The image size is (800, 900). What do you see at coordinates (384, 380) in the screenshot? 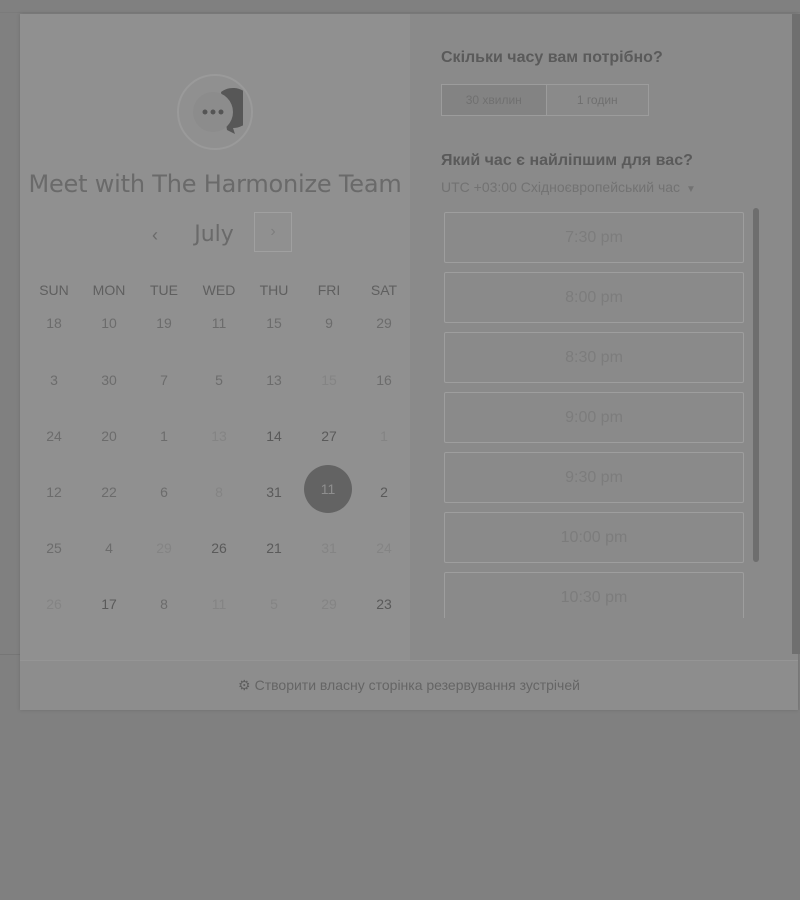
I see `calendar-day: 16` at bounding box center [384, 380].